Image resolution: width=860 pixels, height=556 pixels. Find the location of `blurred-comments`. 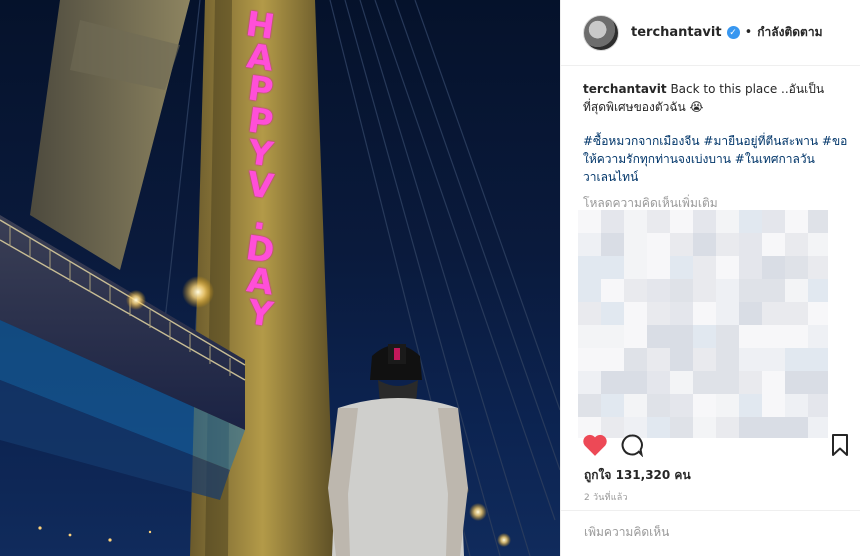

blurred-comments is located at coordinates (703, 324).